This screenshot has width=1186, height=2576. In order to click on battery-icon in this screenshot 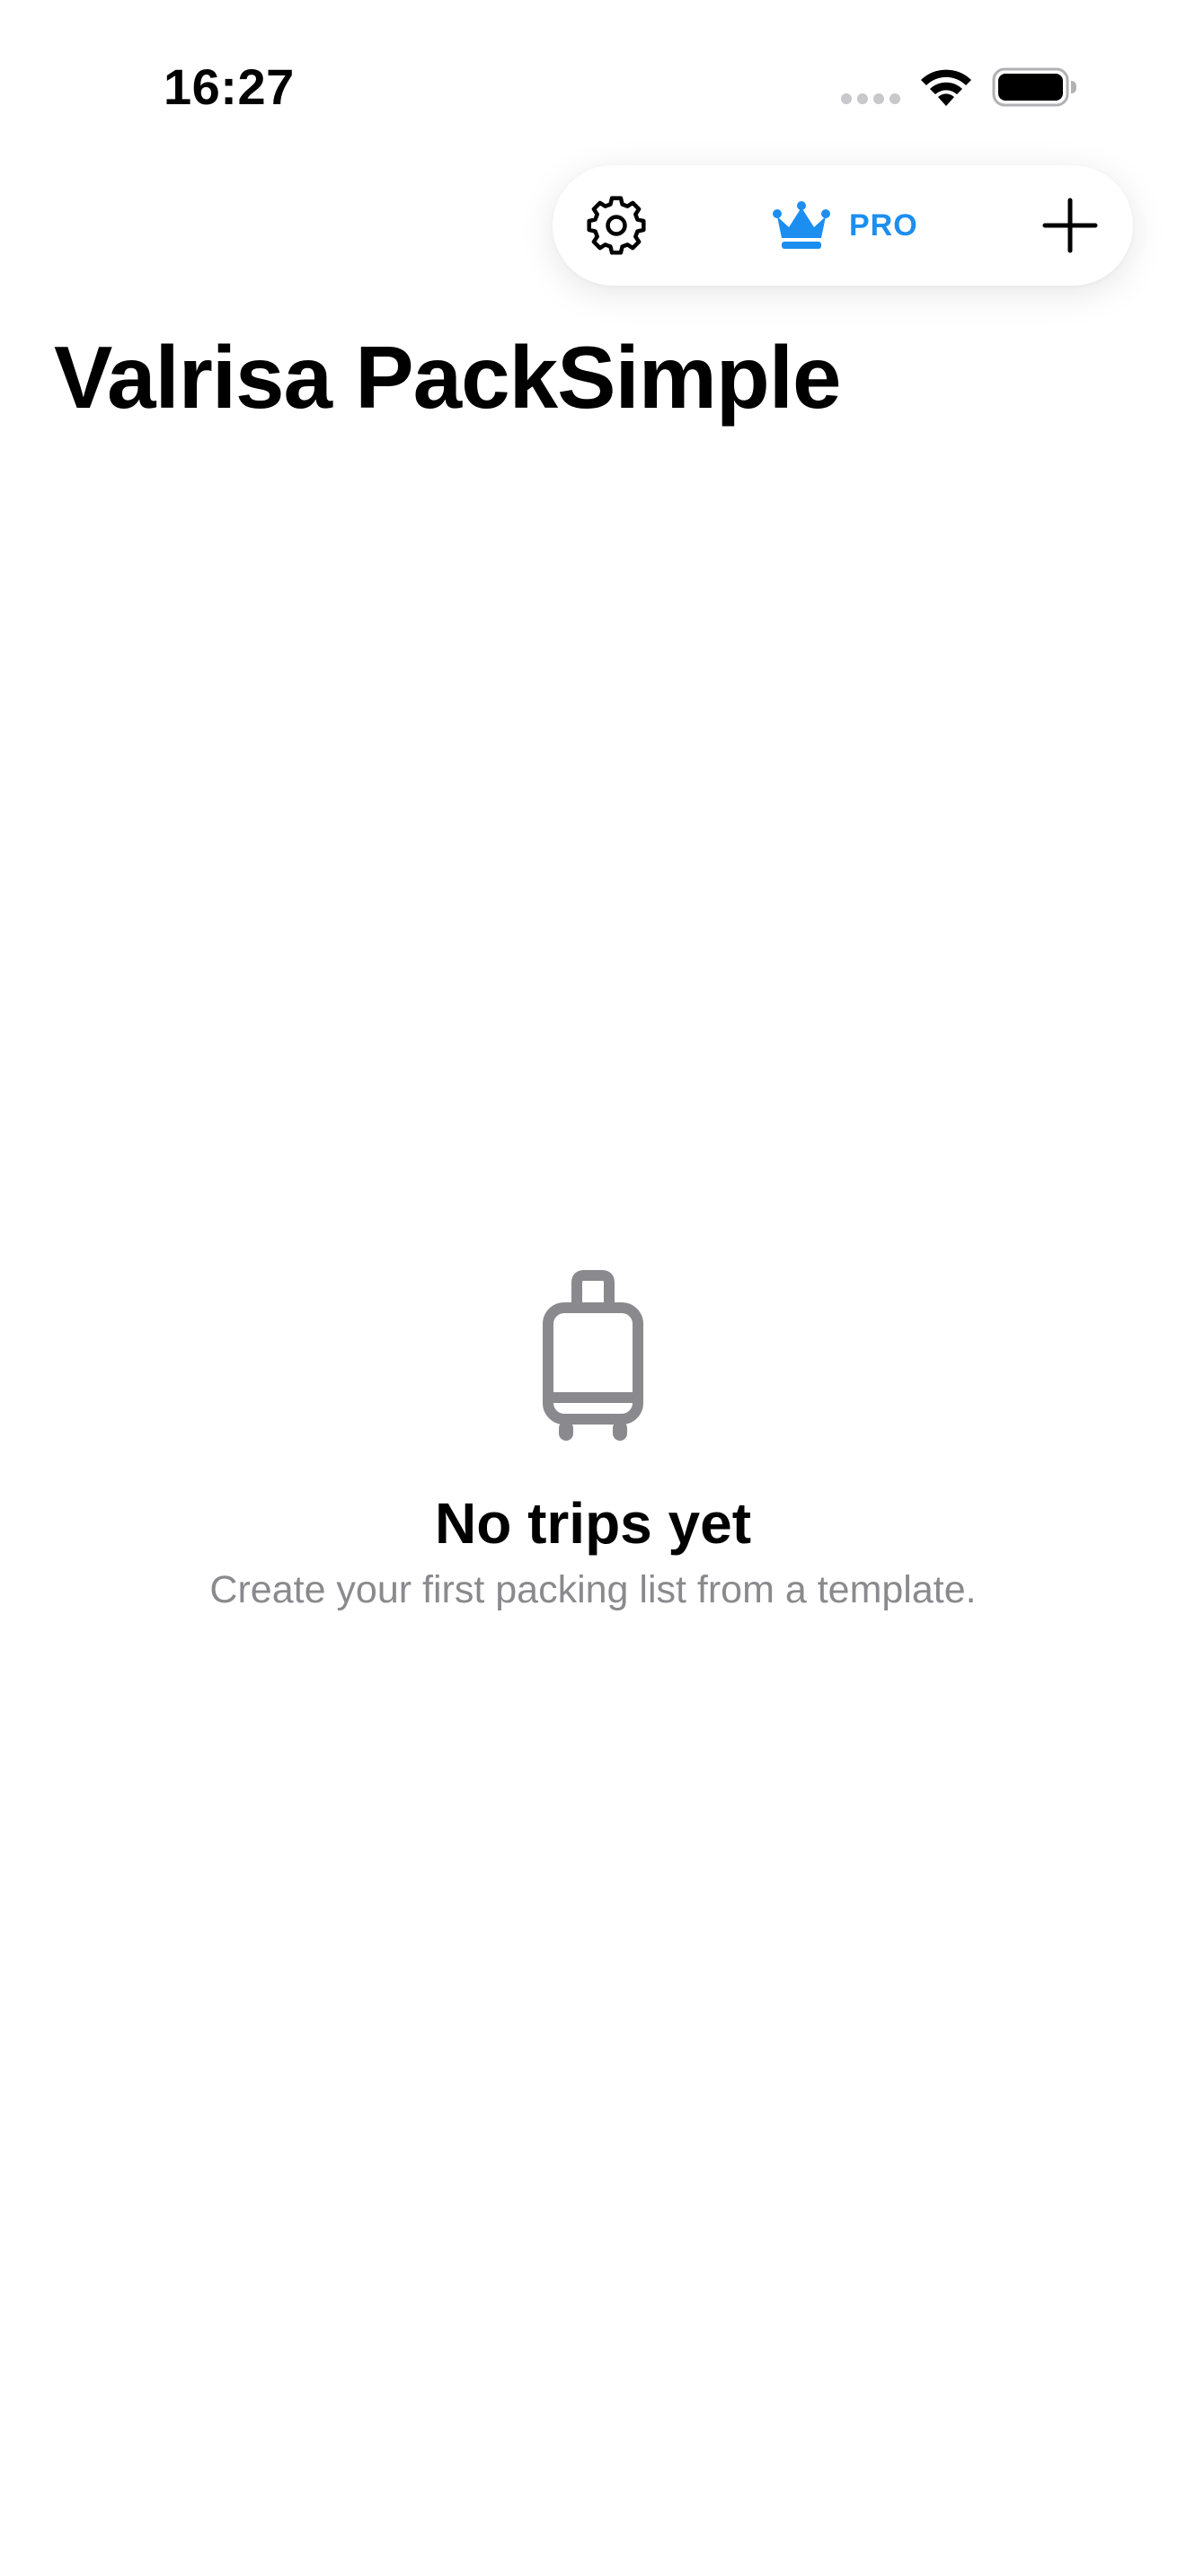, I will do `click(1034, 87)`.